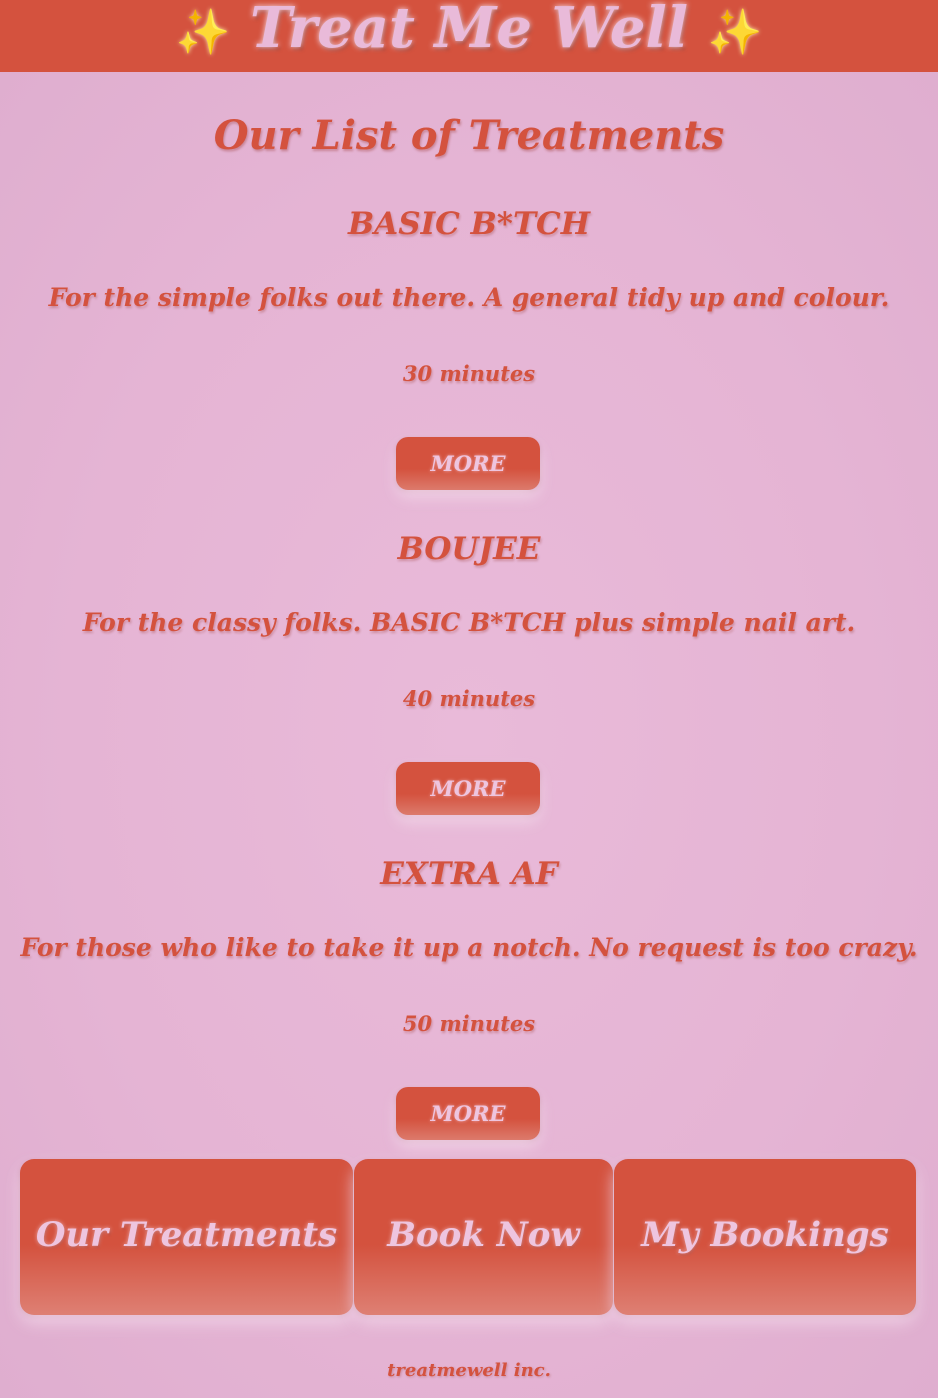 This screenshot has width=938, height=1398. What do you see at coordinates (469, 1370) in the screenshot?
I see `footer-text: treatmewell inc.` at bounding box center [469, 1370].